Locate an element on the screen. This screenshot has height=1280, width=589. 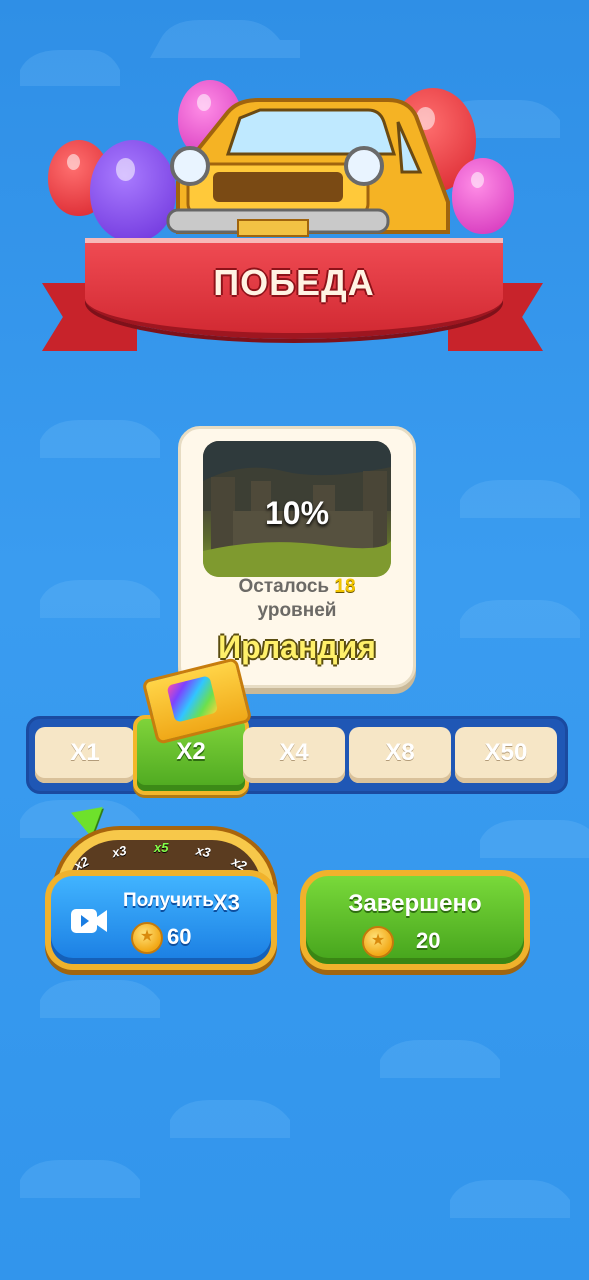
multiplier-x4: X4 is located at coordinates (294, 755).